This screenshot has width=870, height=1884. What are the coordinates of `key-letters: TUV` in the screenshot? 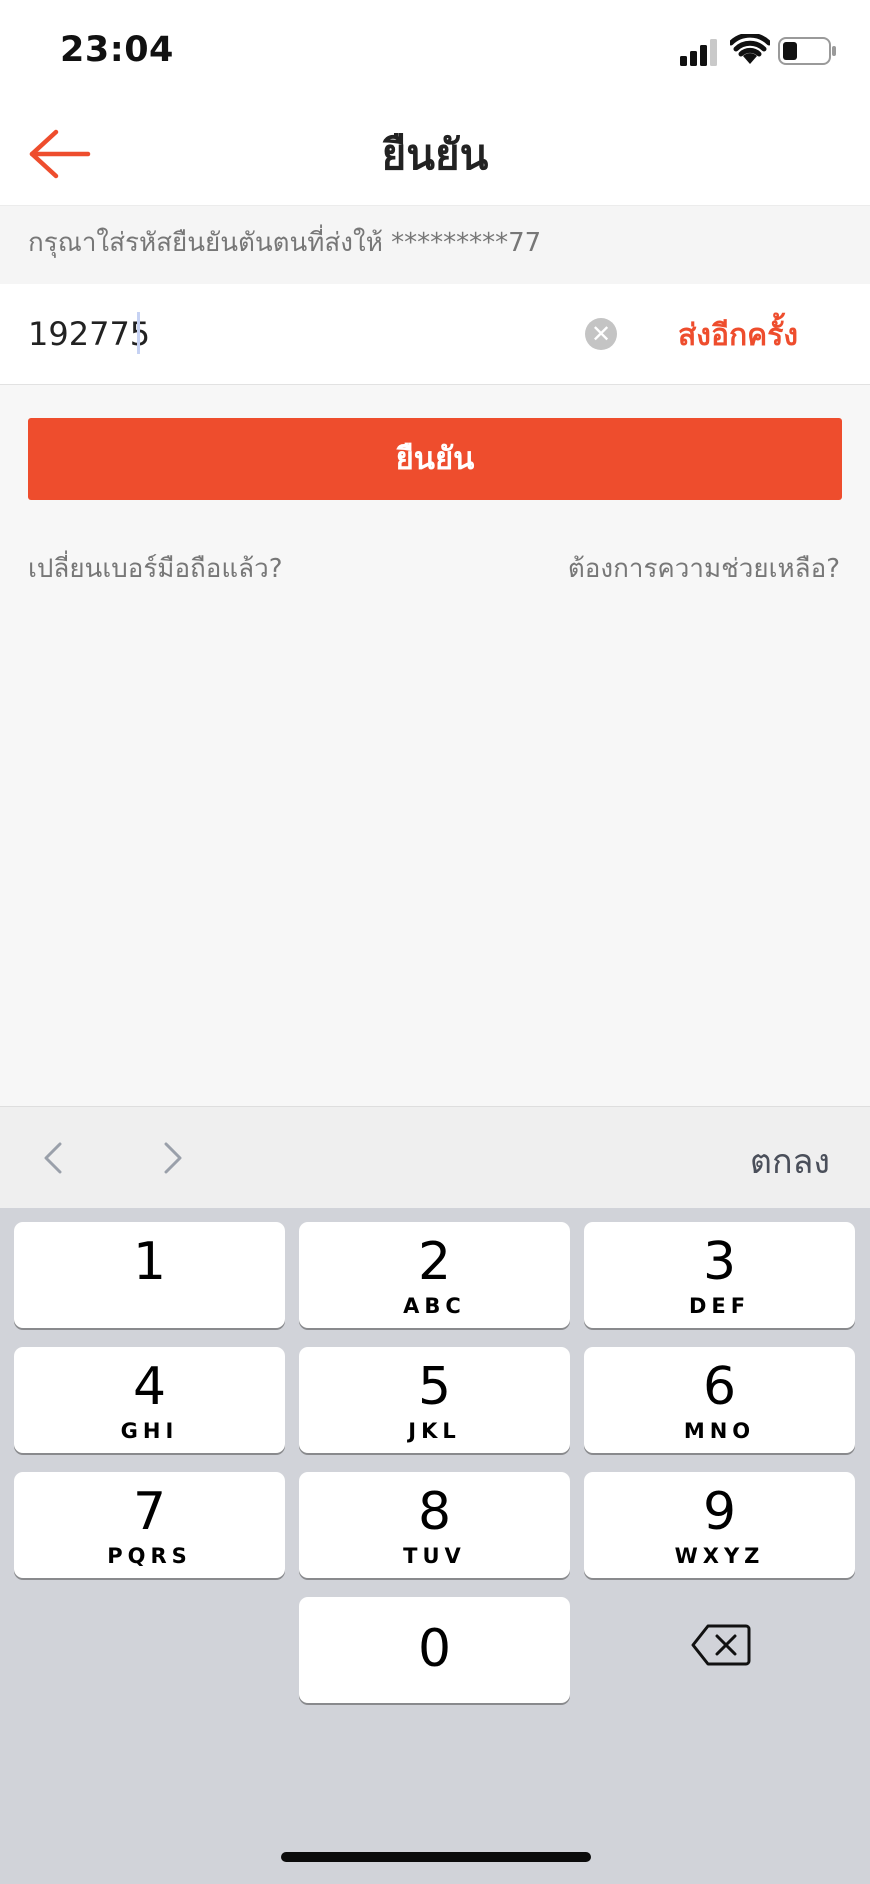 It's located at (434, 1556).